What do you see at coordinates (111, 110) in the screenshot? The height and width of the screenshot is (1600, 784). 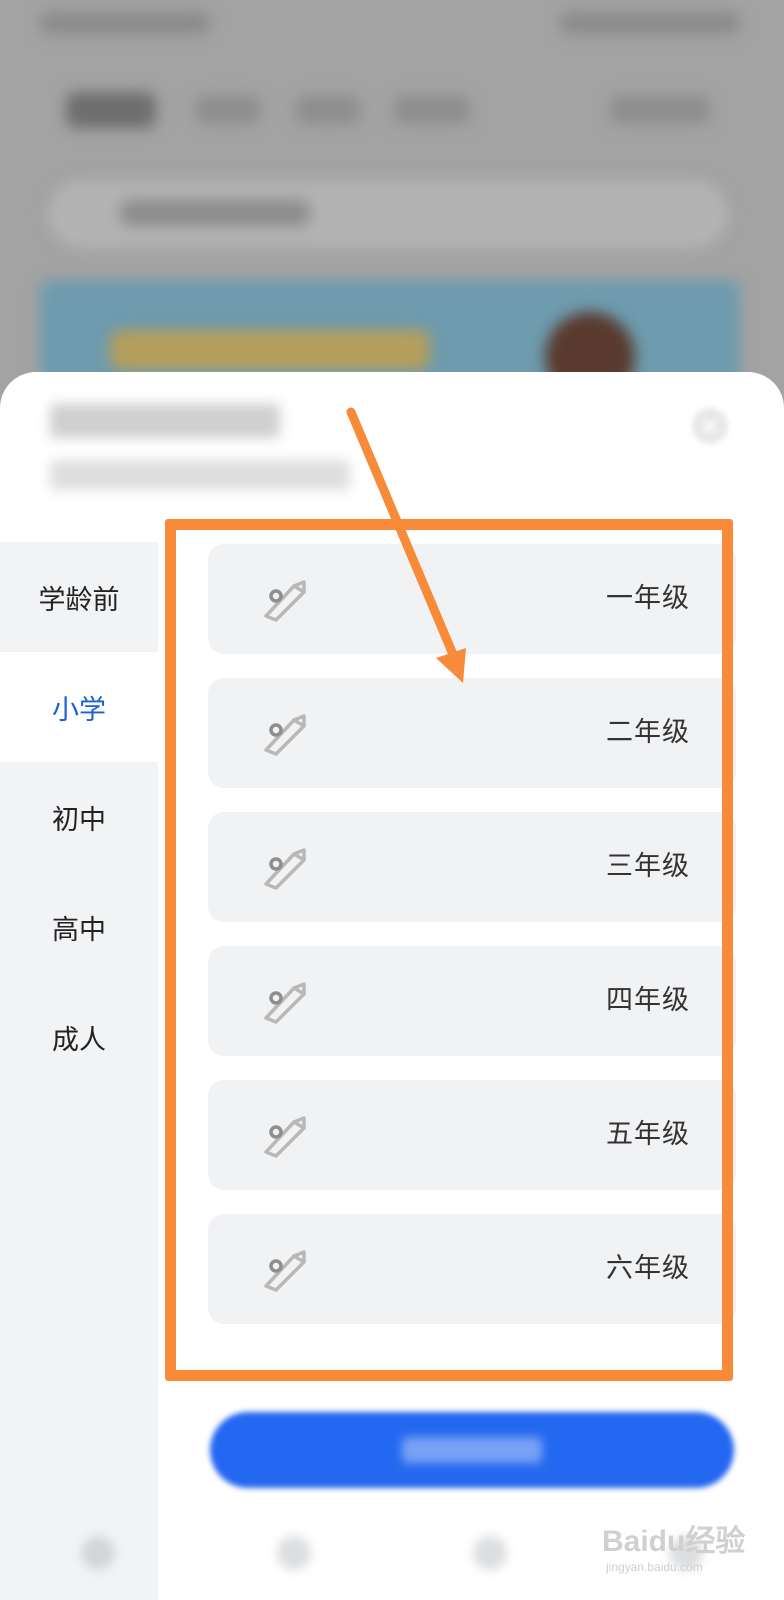 I see `bg-tab-active` at bounding box center [111, 110].